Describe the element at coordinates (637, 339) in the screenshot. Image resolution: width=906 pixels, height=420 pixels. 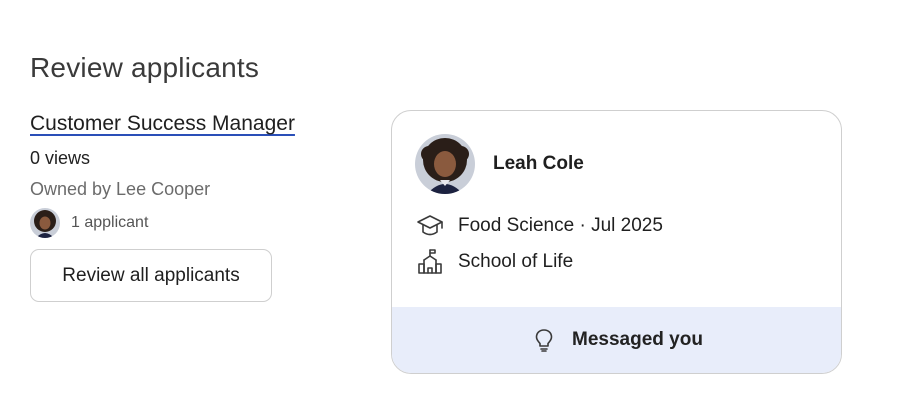
I see `status-text: Messaged you` at that location.